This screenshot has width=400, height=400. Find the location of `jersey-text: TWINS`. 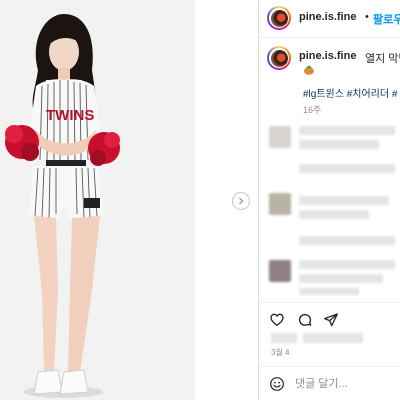

jersey-text: TWINS is located at coordinates (70, 115).